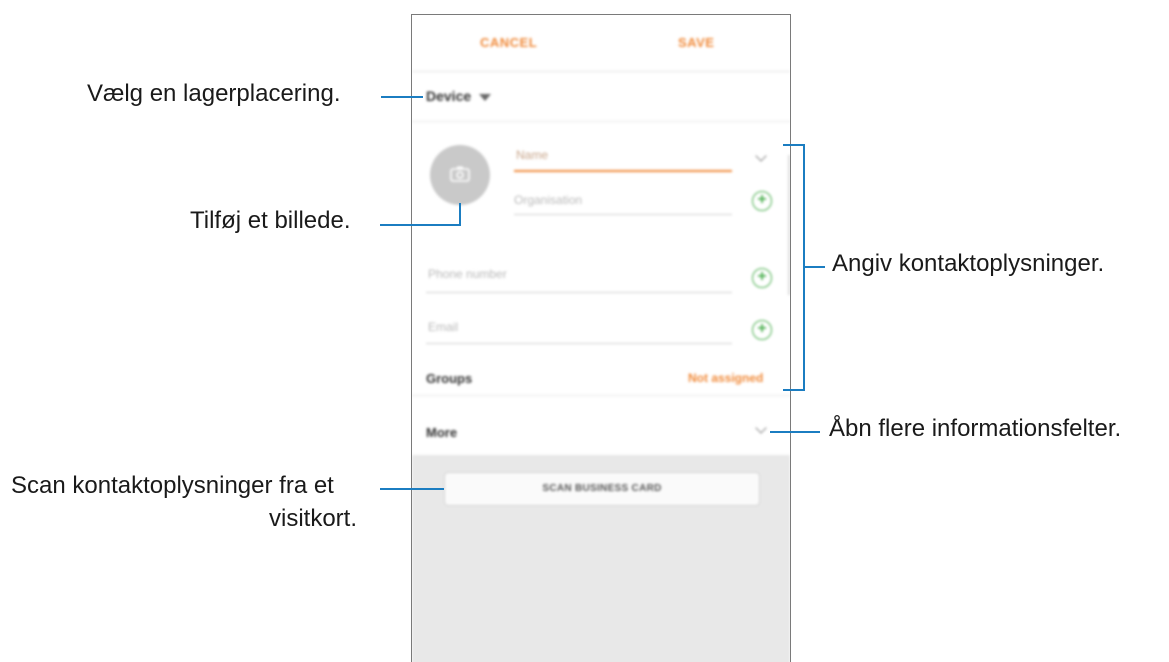 The height and width of the screenshot is (662, 1169). I want to click on groups-value: Not assigned, so click(725, 378).